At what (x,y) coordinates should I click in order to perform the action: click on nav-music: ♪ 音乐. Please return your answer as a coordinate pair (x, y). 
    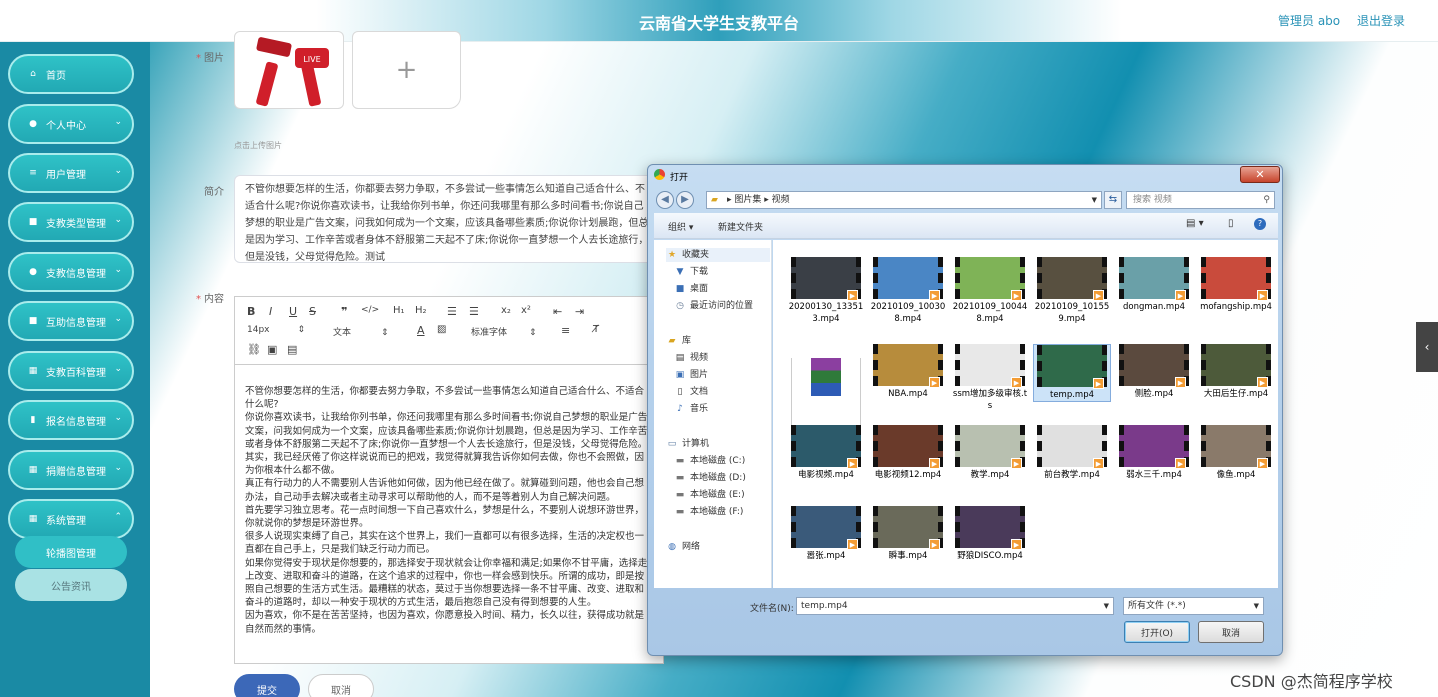
    Looking at the image, I should click on (691, 409).